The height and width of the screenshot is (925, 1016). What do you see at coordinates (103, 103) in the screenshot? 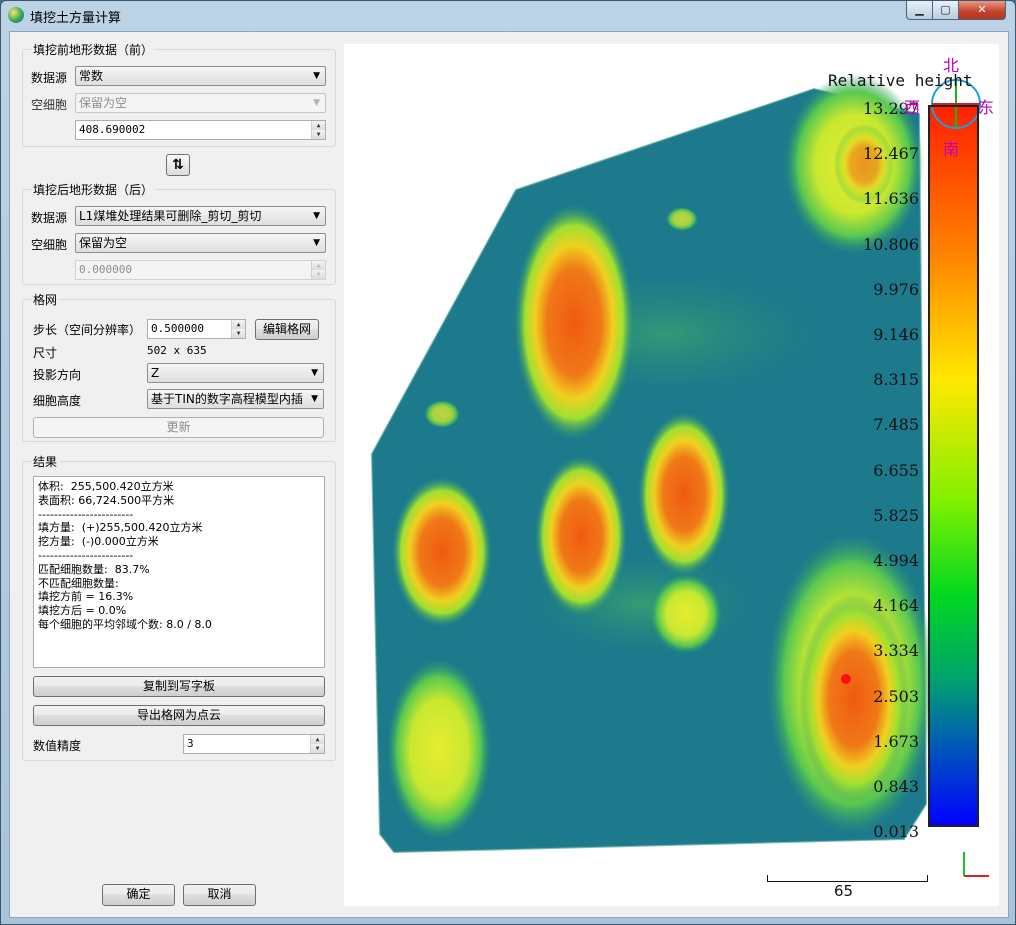
I see `before-empty-value: 保留为空` at bounding box center [103, 103].